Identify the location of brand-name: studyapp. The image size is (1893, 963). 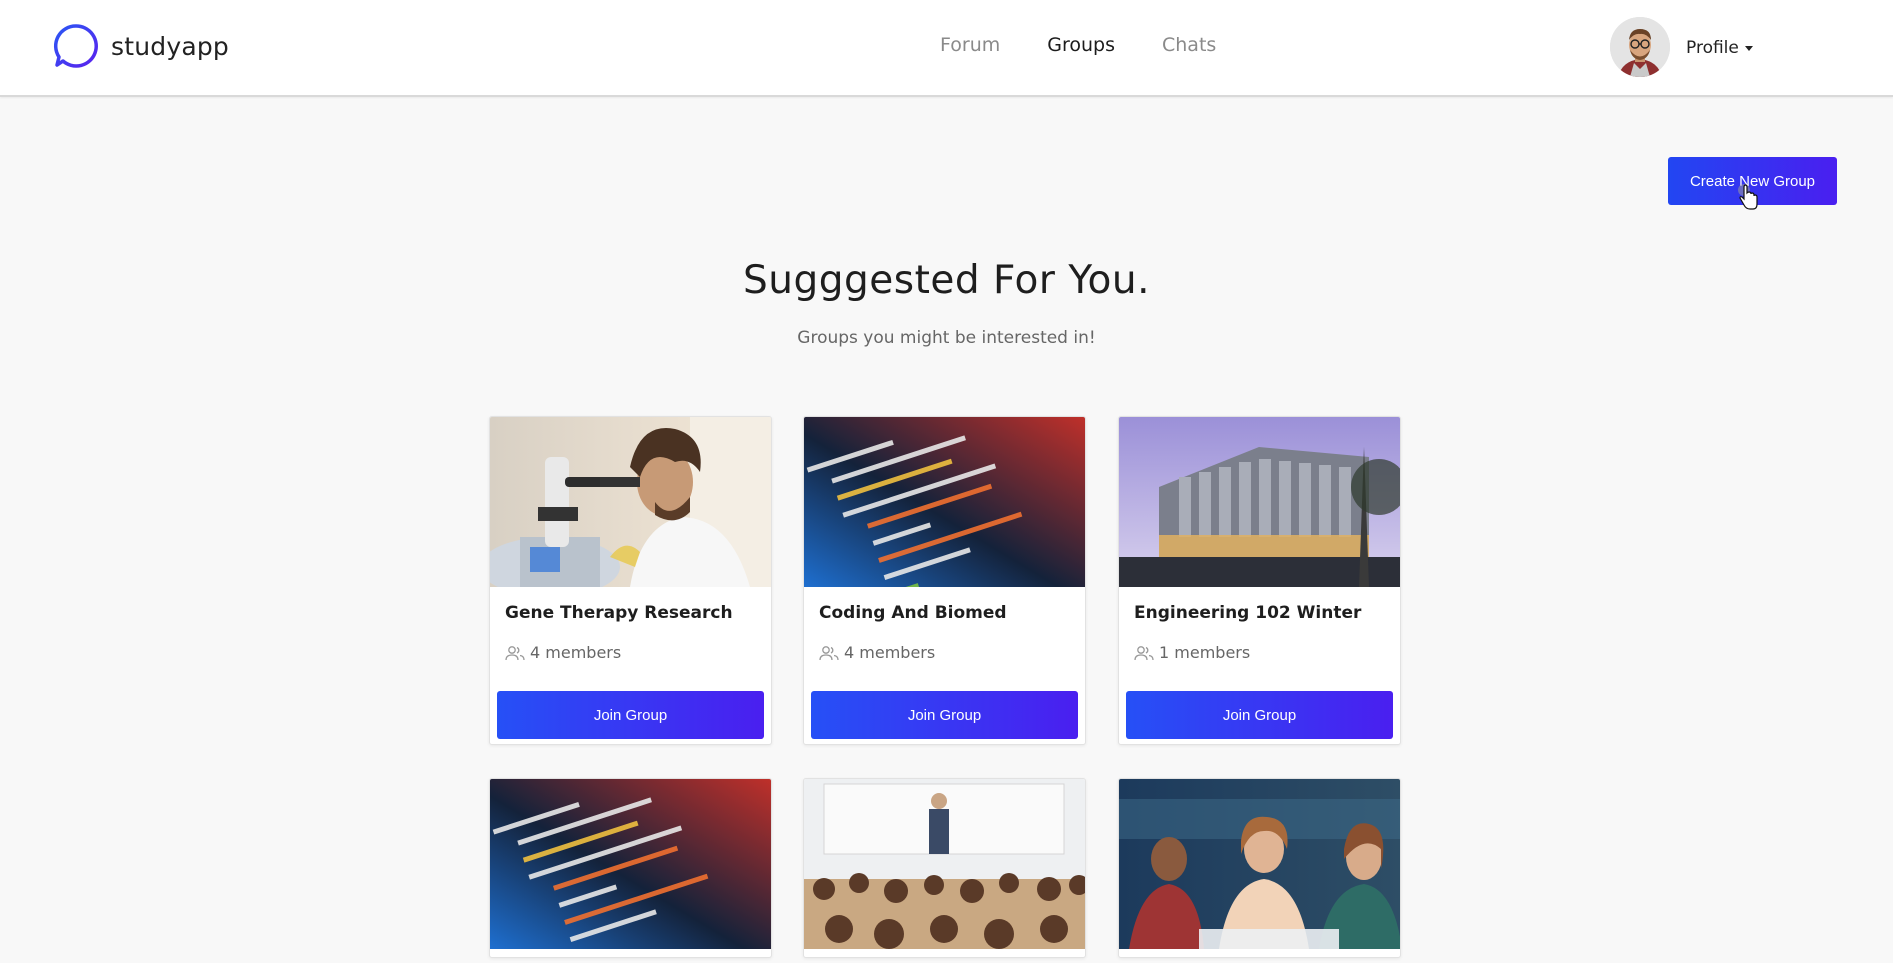
(170, 46).